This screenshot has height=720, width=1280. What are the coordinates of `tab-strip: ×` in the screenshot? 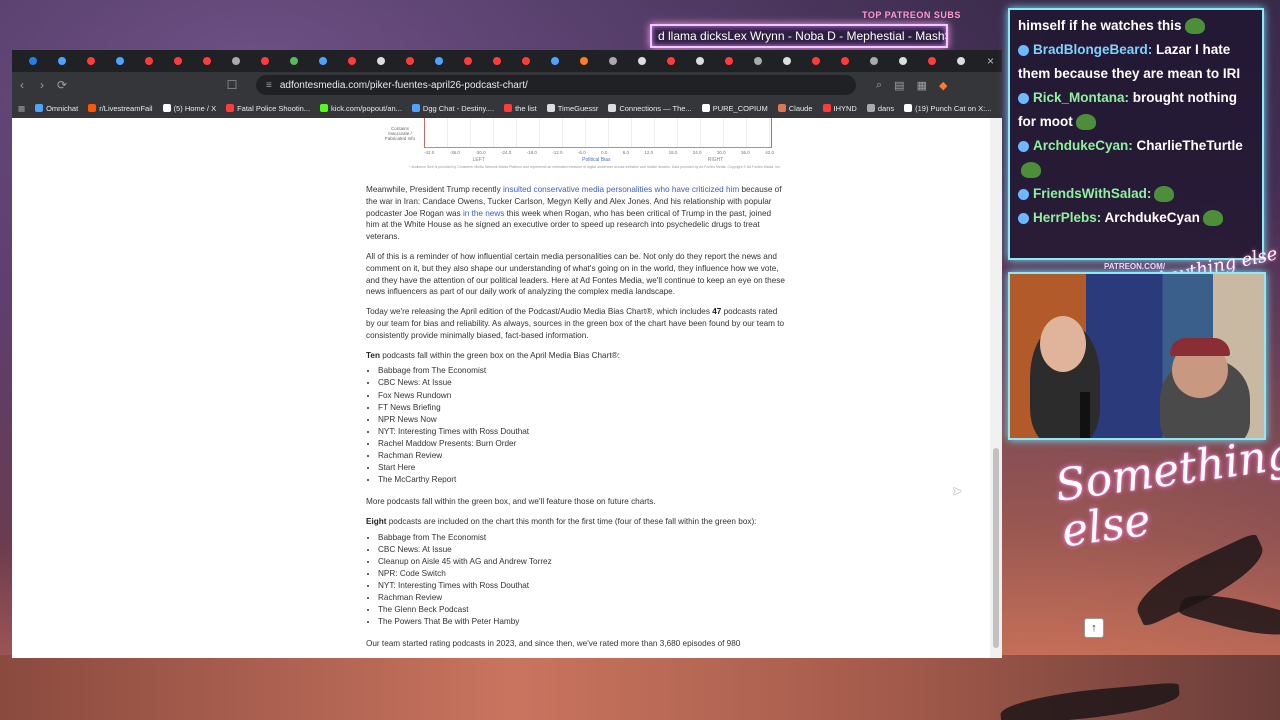 It's located at (507, 61).